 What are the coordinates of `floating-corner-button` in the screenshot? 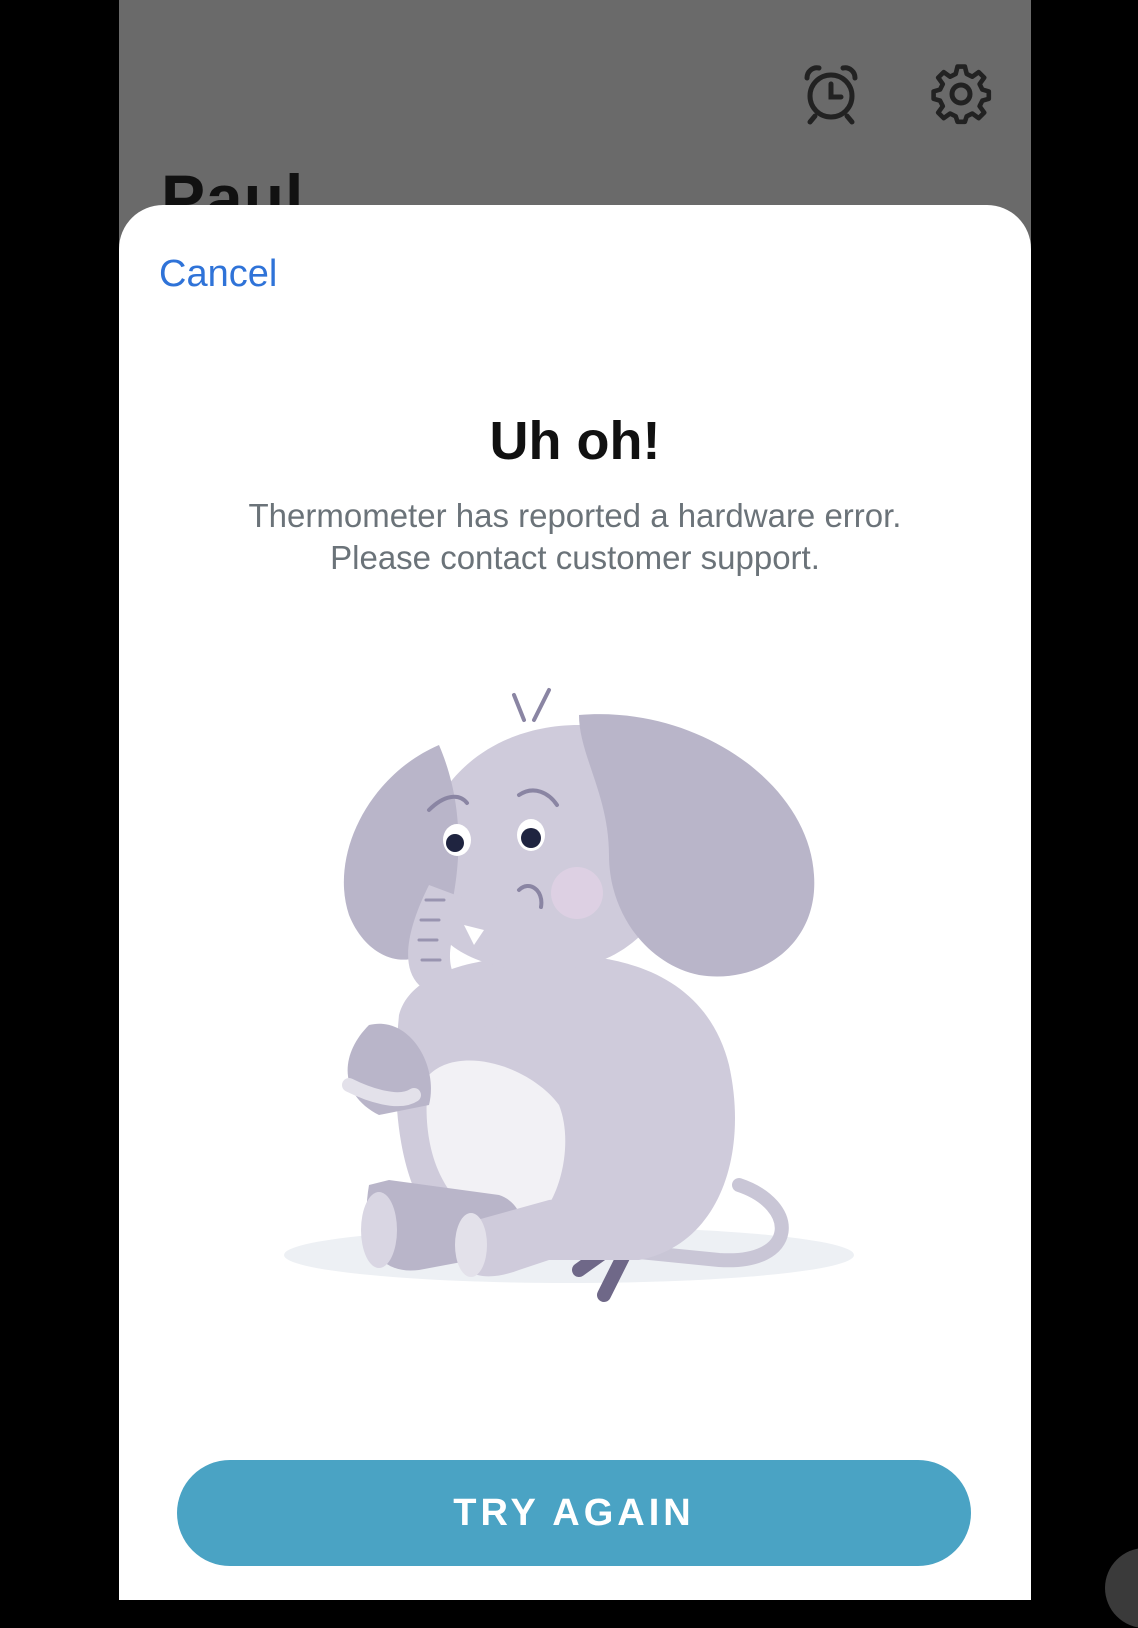 It's located at (1121, 1588).